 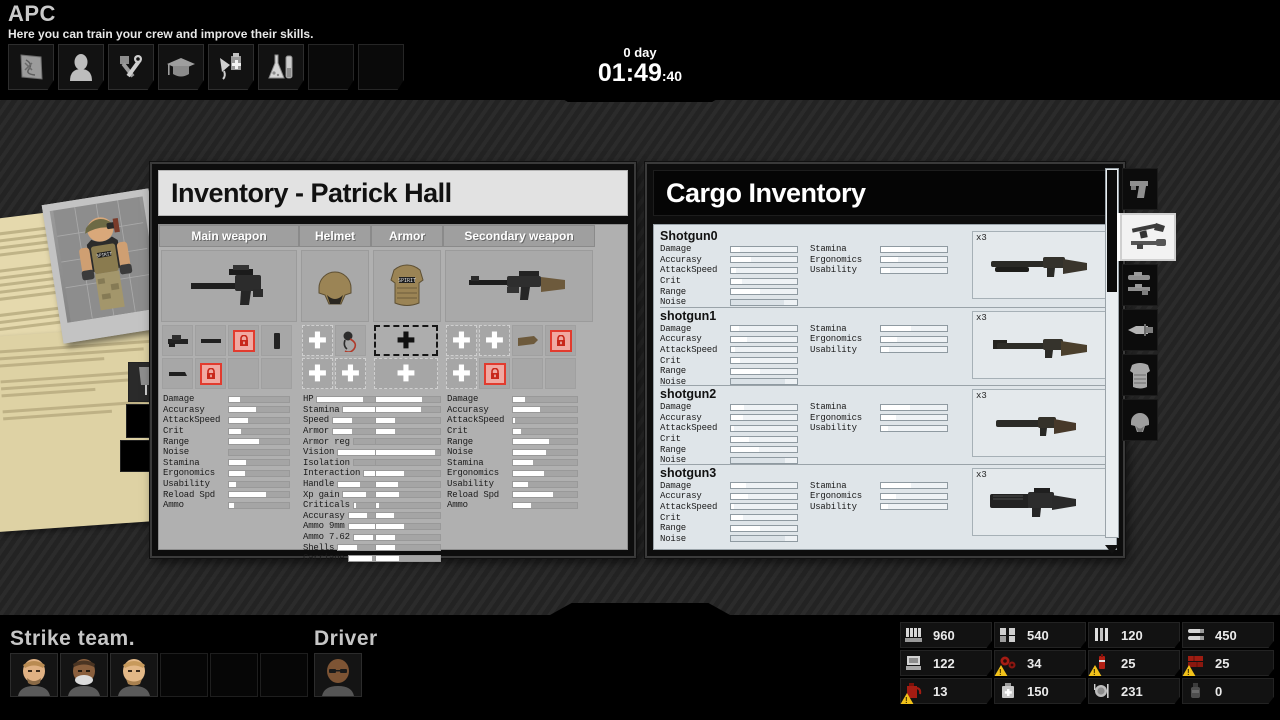 I want to click on attachment-slot-sec-3: ✚, so click(x=461, y=373).